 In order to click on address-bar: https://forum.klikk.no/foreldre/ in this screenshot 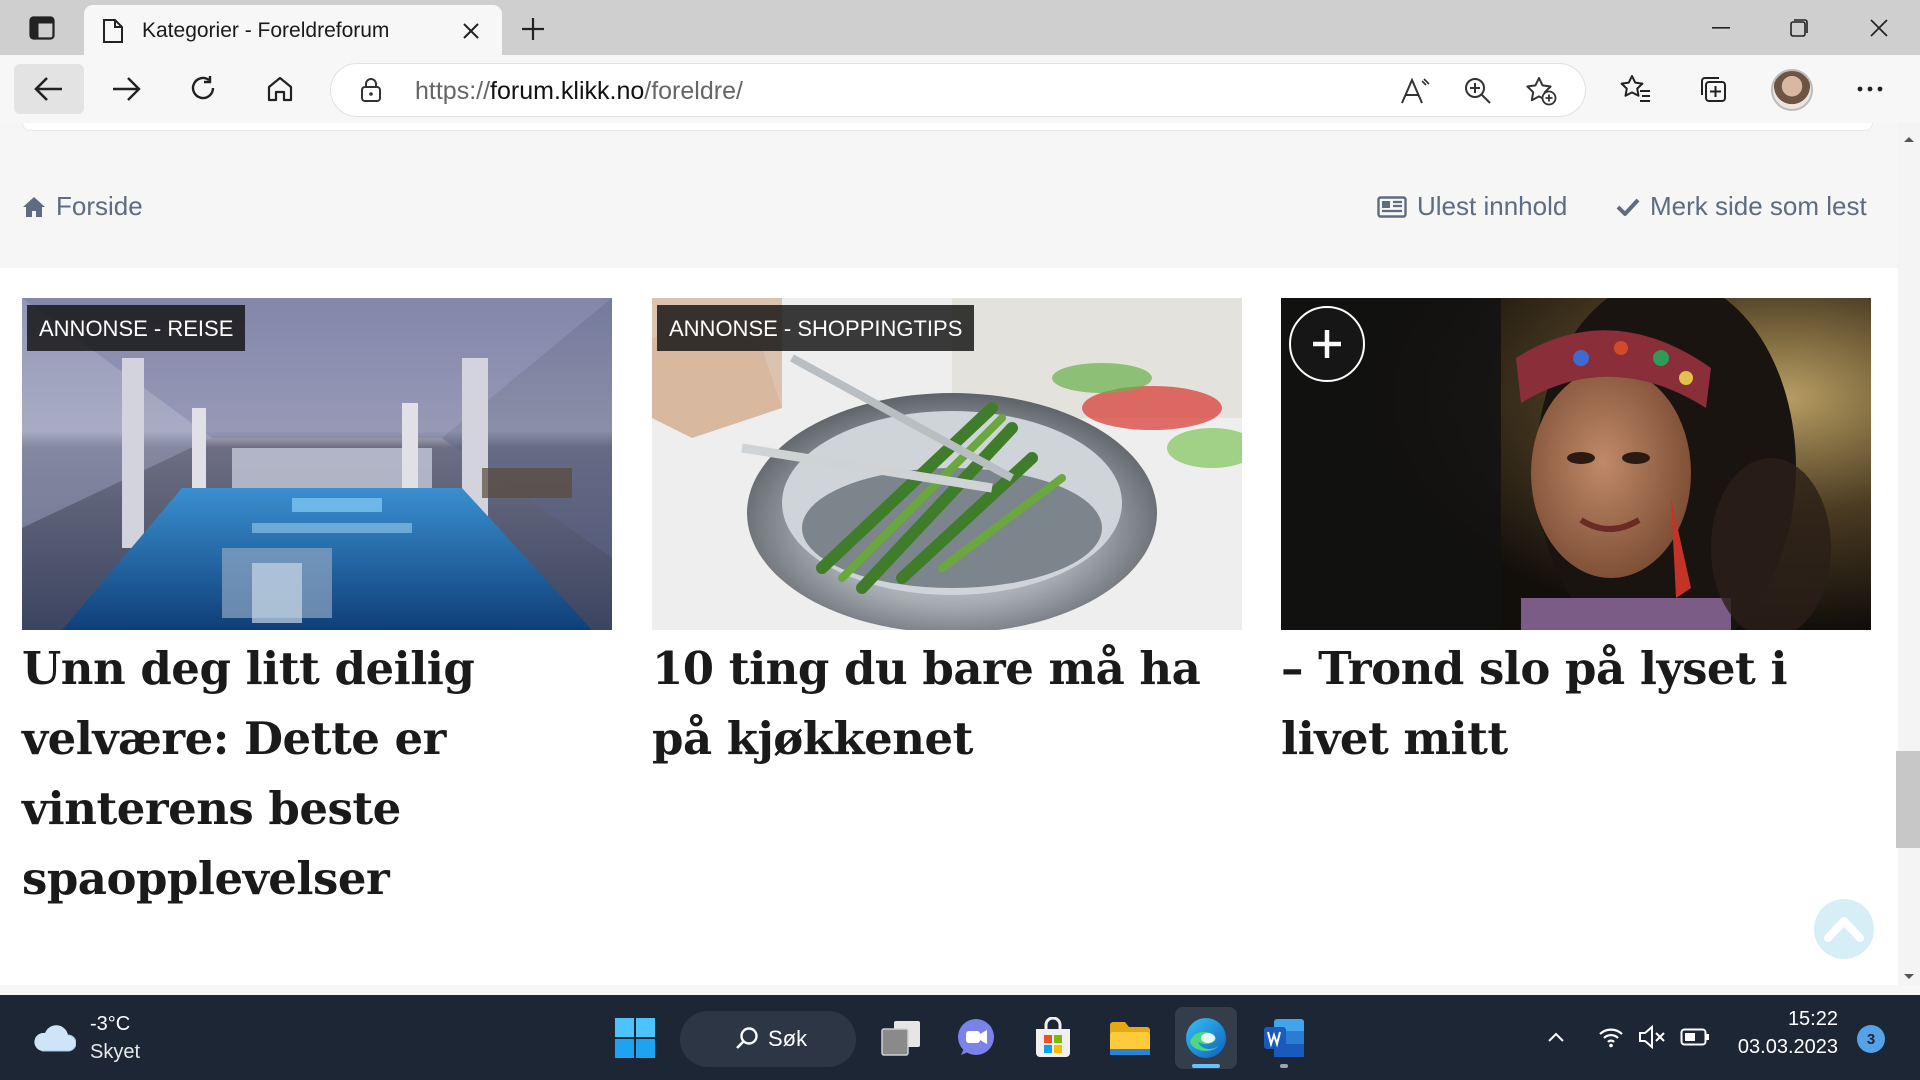, I will do `click(958, 90)`.